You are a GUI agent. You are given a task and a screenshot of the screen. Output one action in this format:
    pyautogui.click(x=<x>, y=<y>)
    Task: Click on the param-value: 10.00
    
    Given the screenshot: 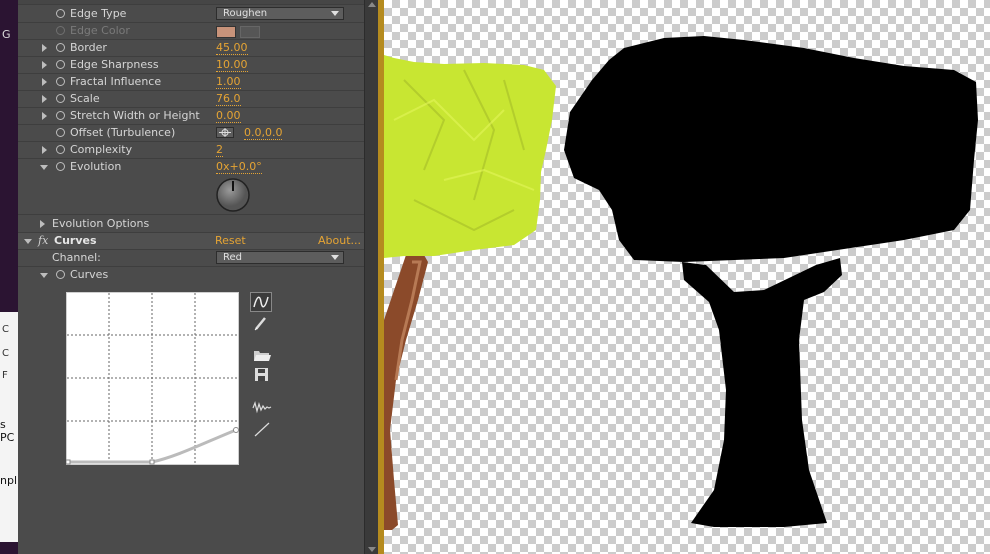 What is the action you would take?
    pyautogui.click(x=232, y=65)
    